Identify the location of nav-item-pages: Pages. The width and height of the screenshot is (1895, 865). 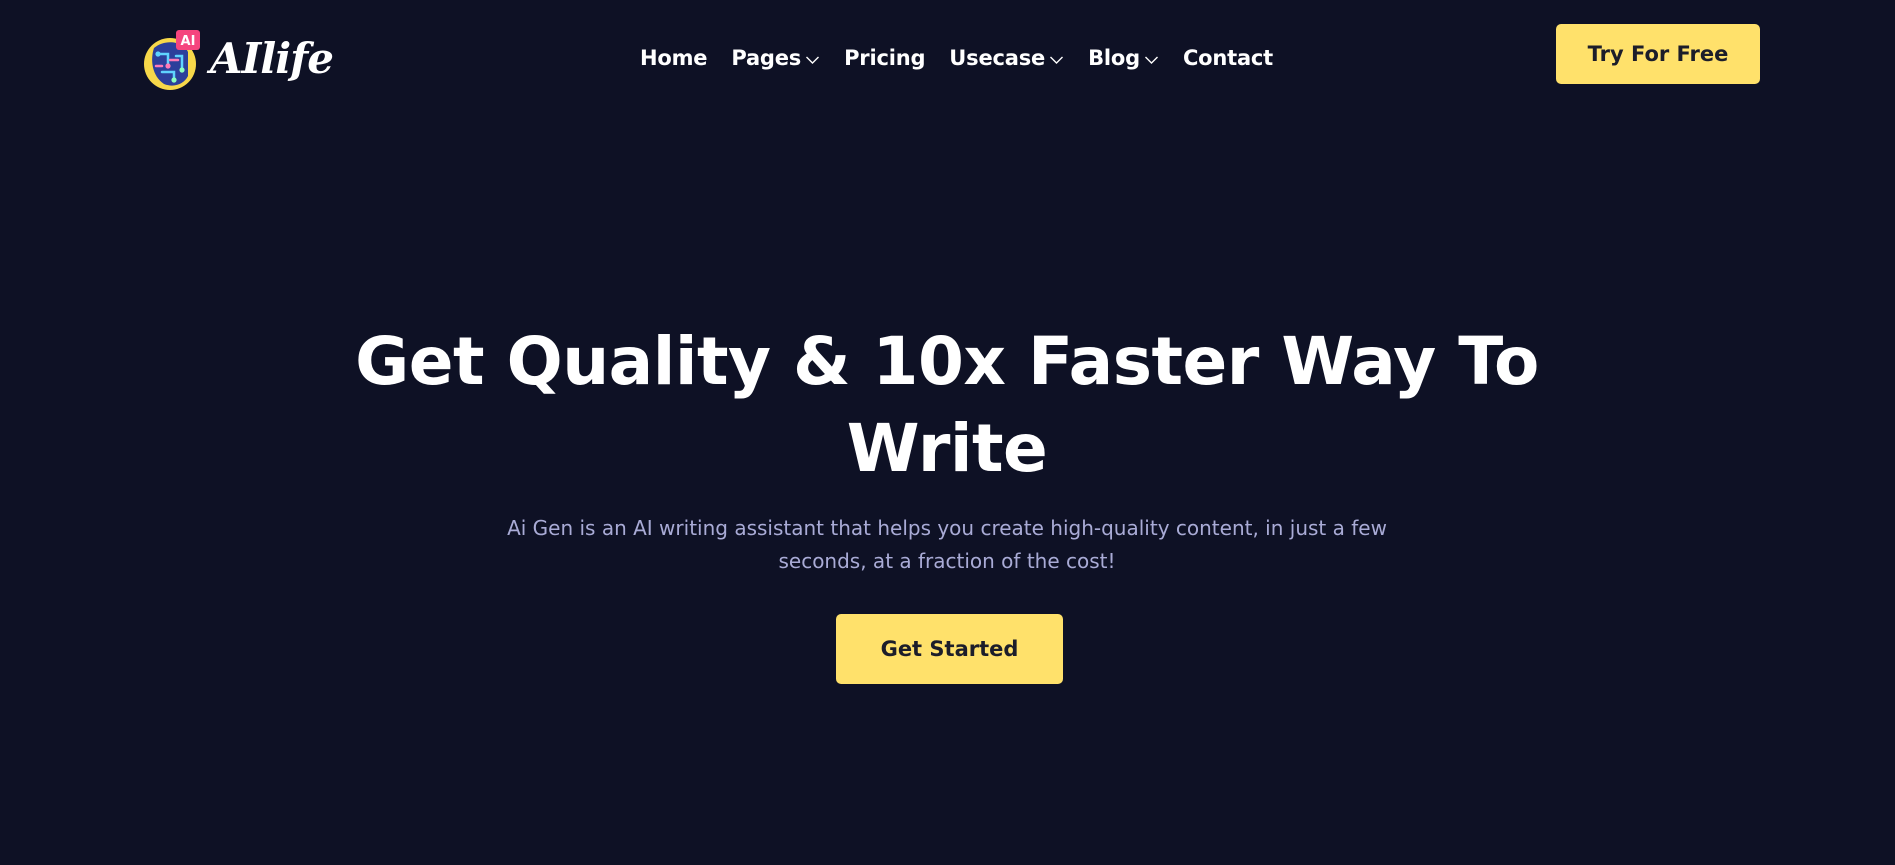
(775, 58).